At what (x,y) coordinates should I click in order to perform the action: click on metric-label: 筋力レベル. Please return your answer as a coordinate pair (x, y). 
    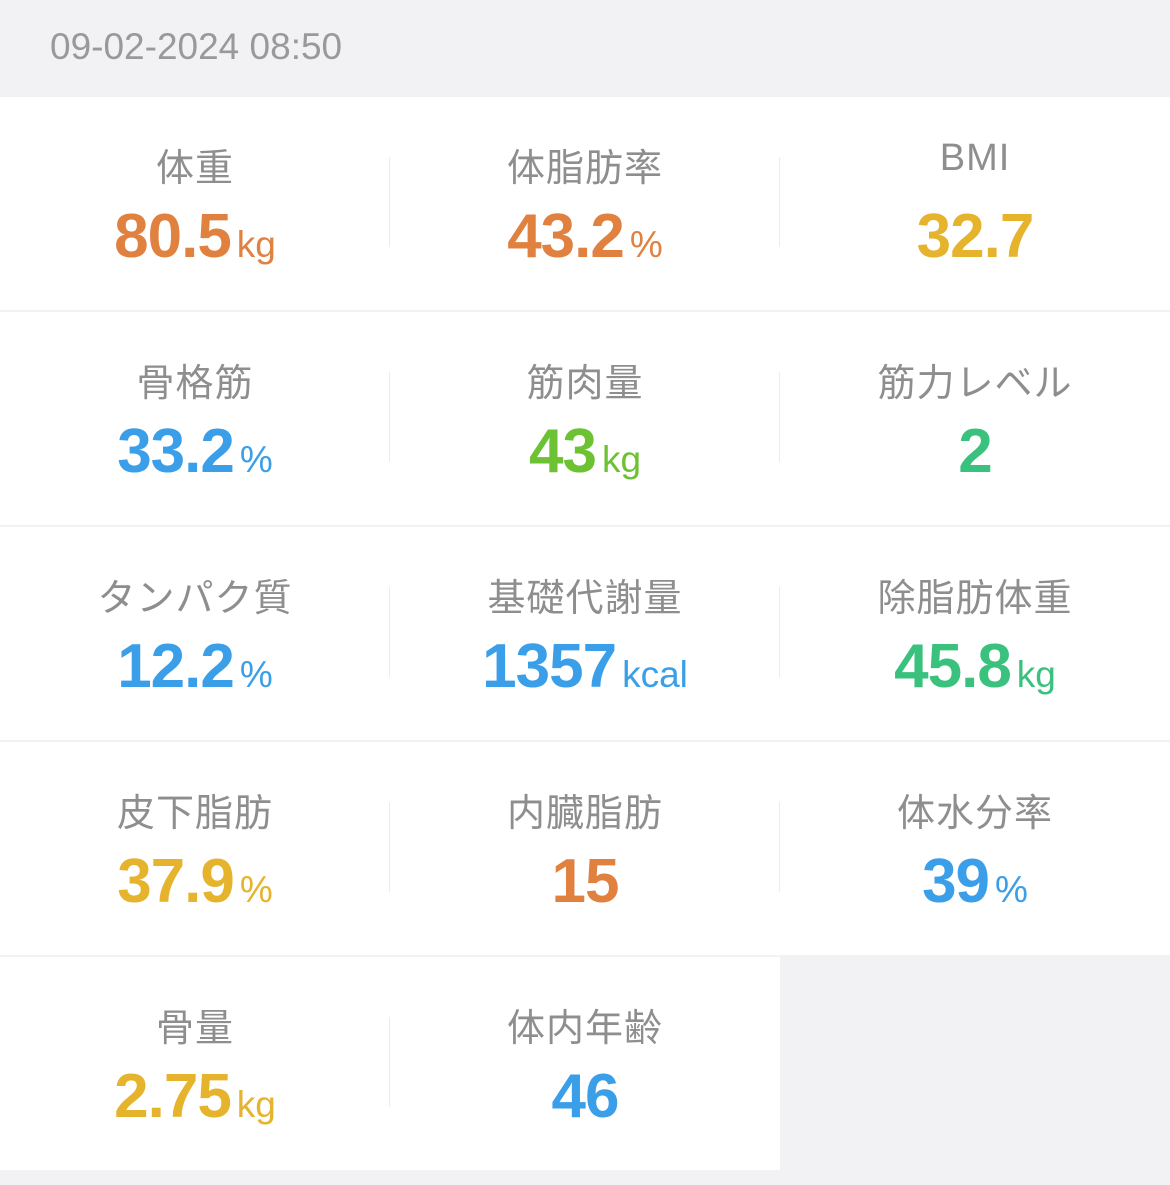
    Looking at the image, I should click on (975, 384).